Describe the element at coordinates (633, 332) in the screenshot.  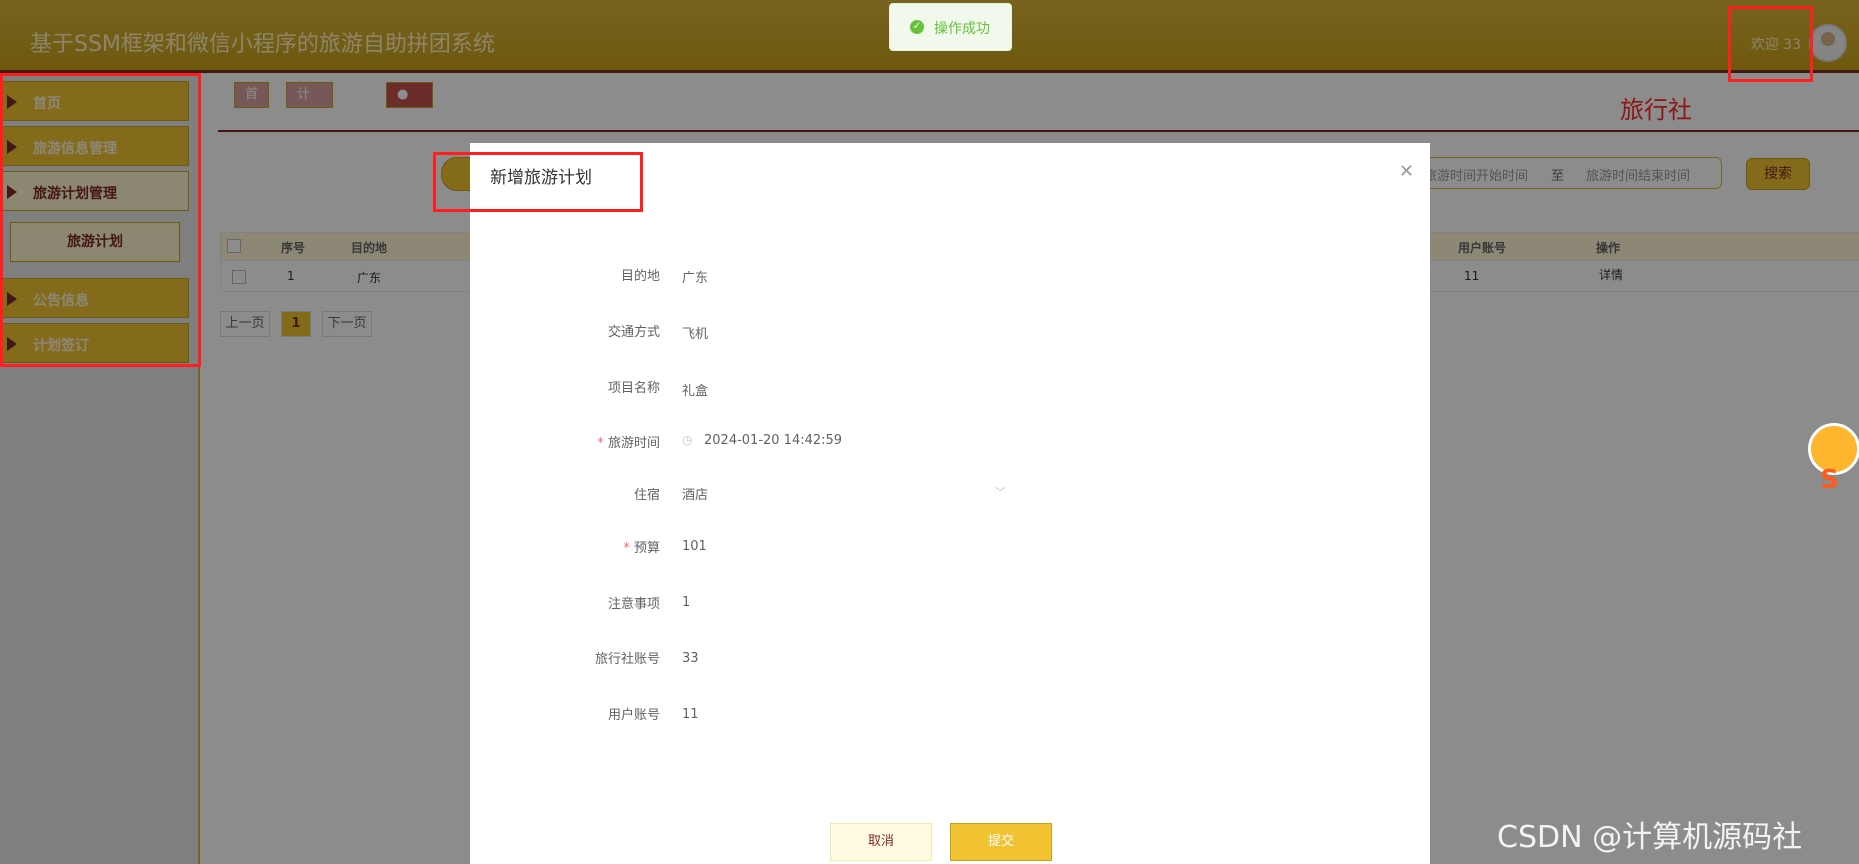
I see `field-label-transport: 交通方式` at that location.